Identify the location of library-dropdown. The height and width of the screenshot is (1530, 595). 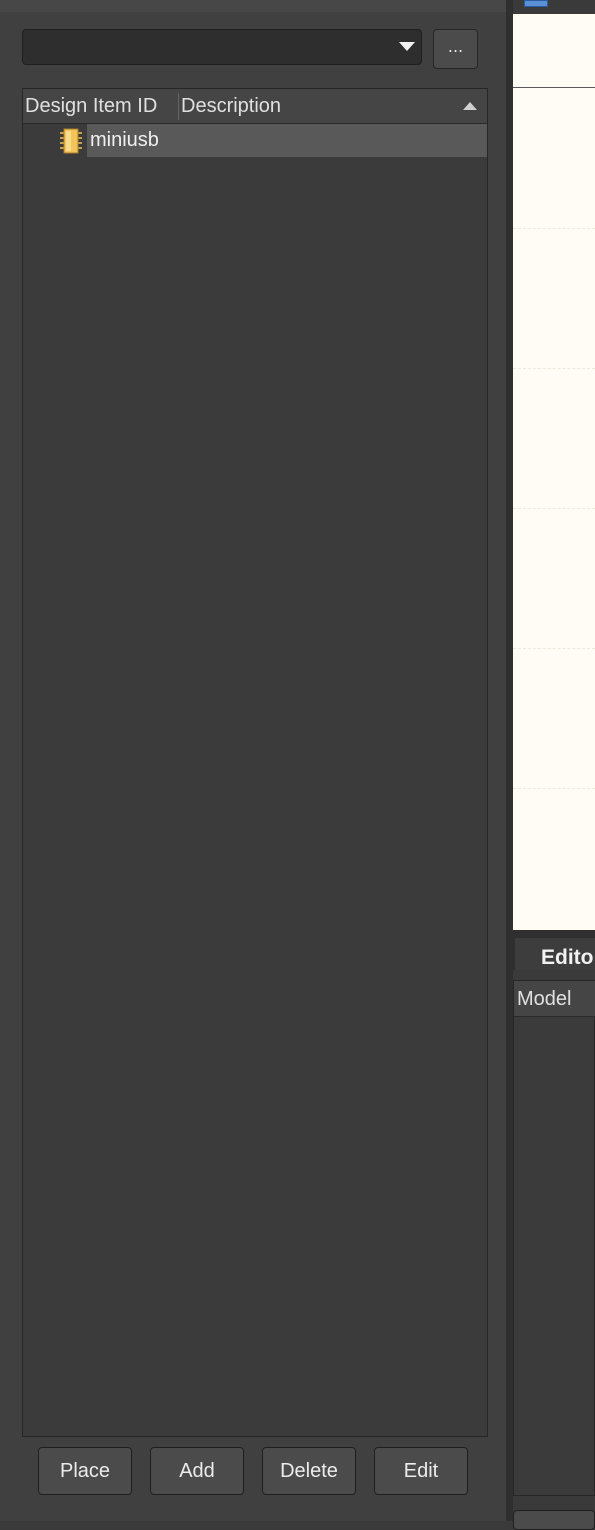
(222, 47).